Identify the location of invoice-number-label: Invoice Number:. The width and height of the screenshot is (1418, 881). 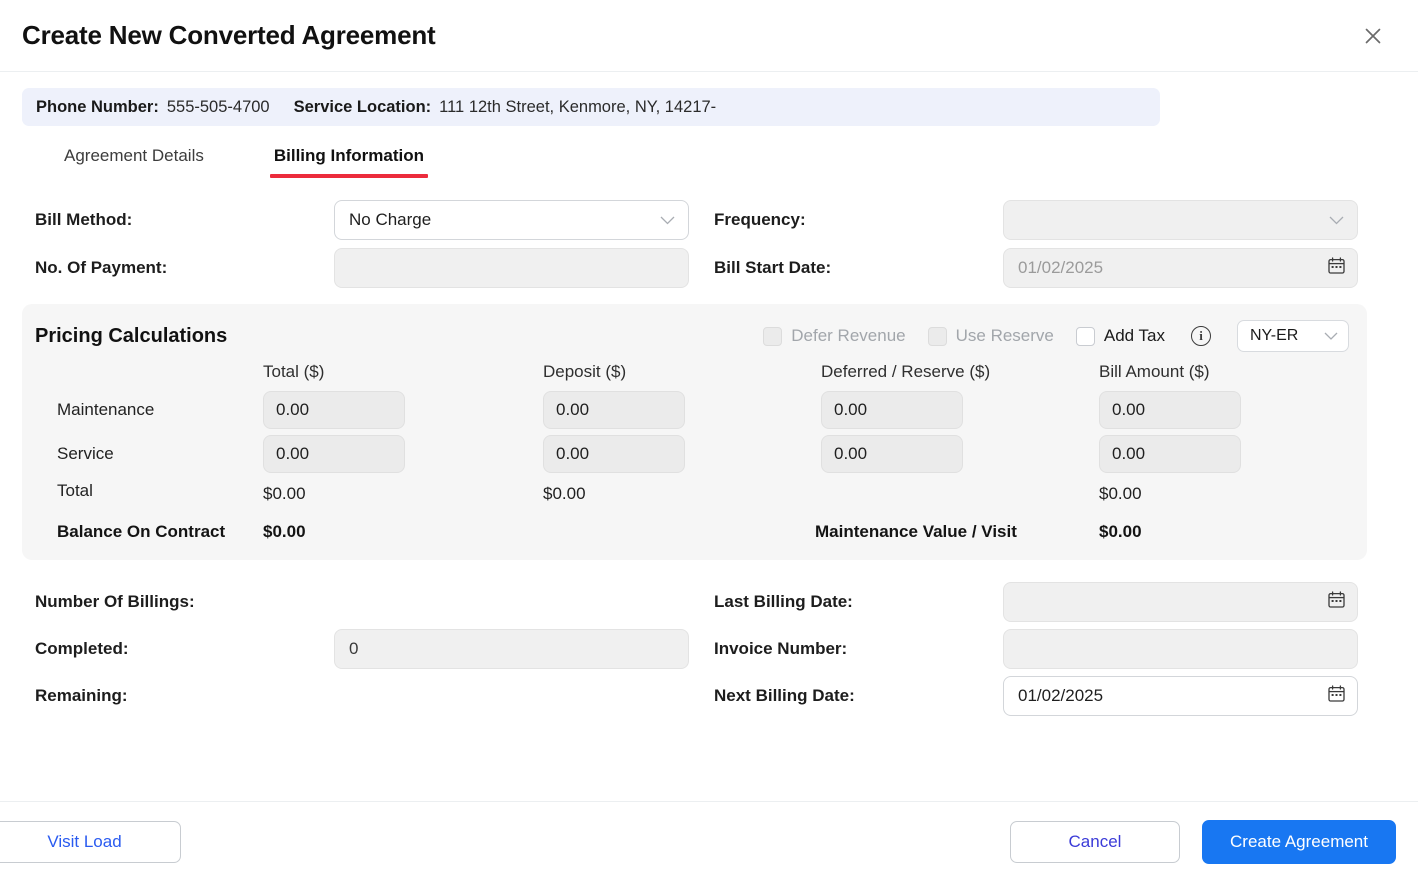
(781, 648).